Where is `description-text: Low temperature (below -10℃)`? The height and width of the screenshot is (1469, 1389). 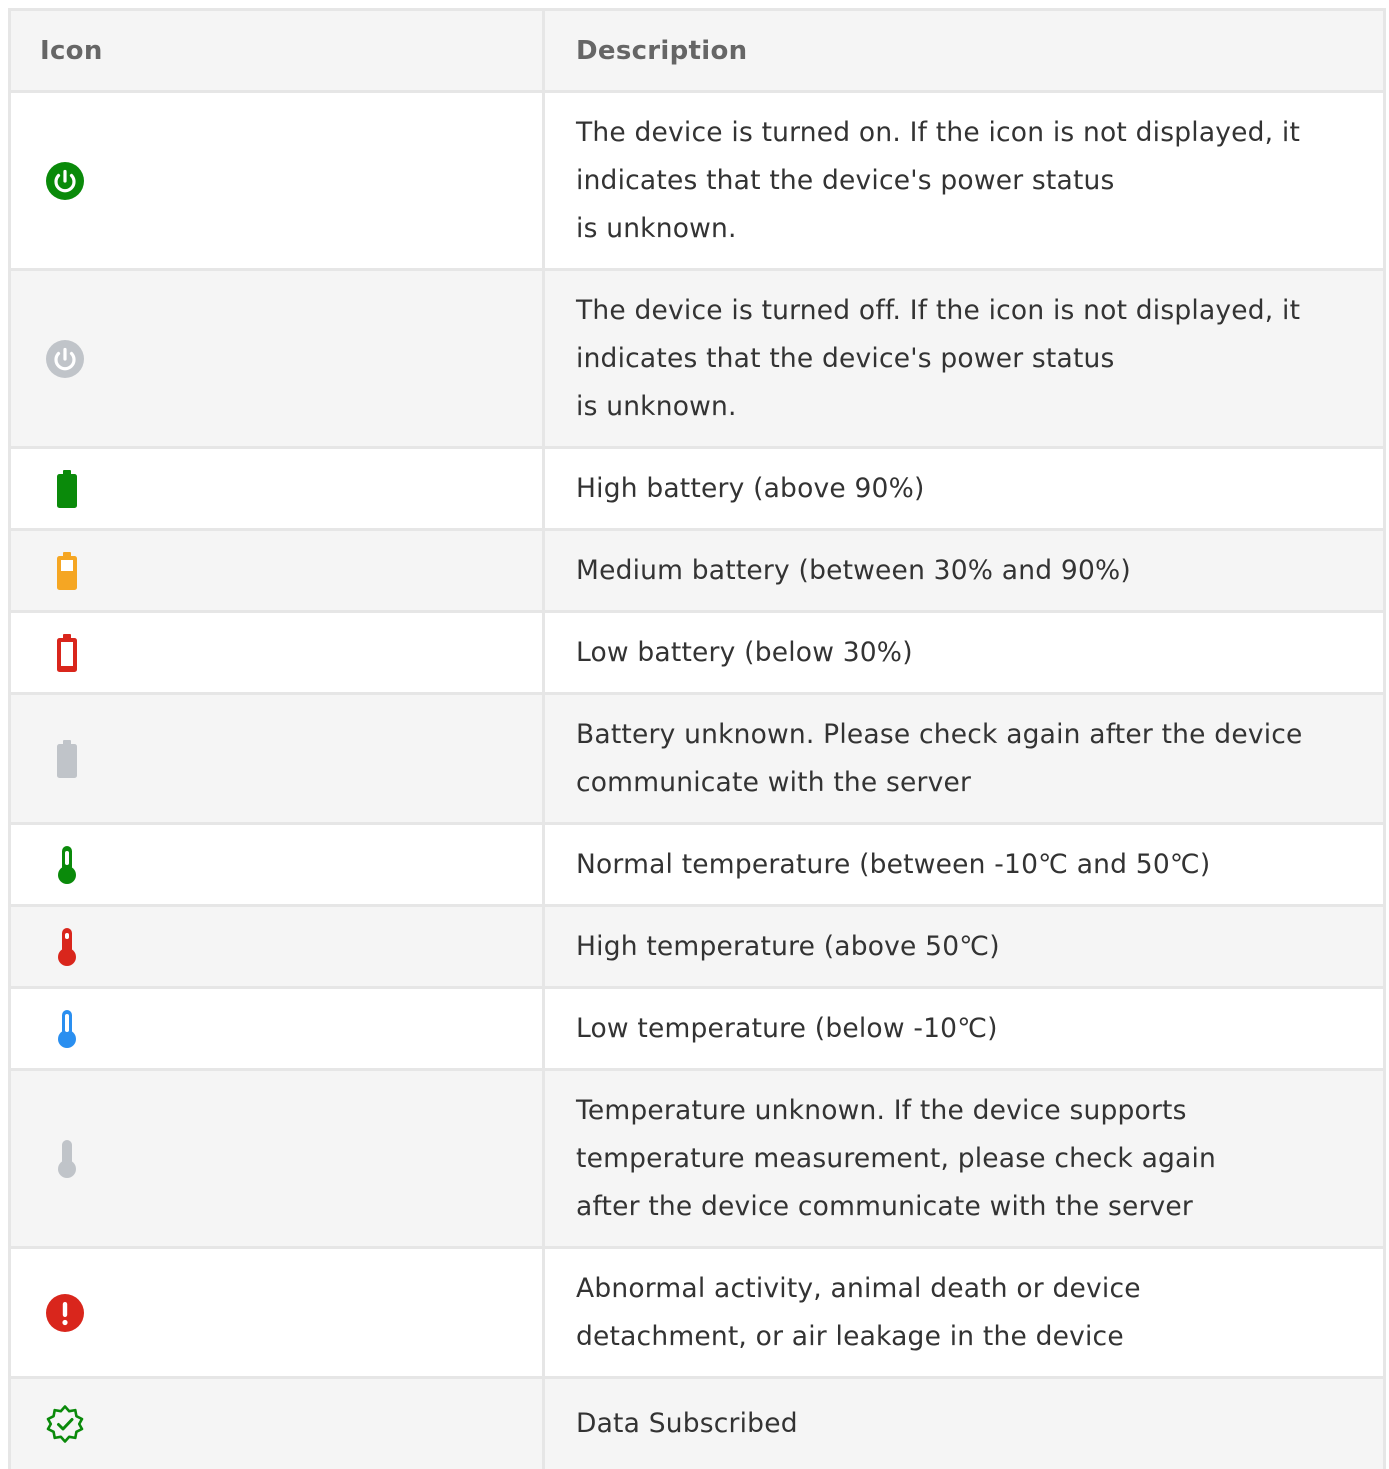 description-text: Low temperature (below -10℃) is located at coordinates (787, 1028).